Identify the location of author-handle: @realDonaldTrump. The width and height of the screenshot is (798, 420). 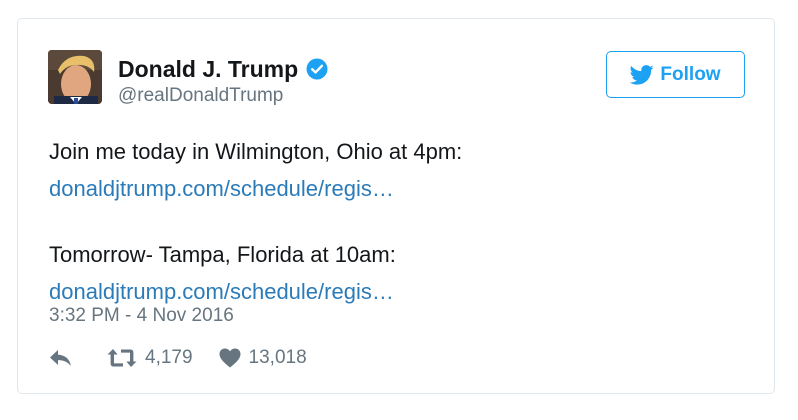
(200, 96).